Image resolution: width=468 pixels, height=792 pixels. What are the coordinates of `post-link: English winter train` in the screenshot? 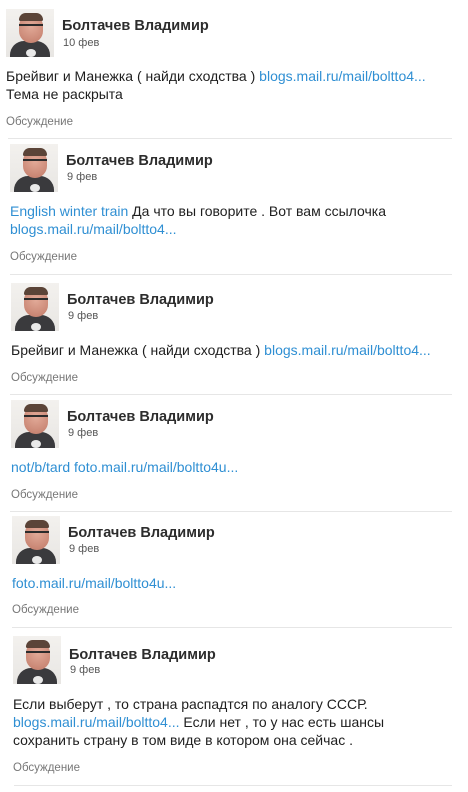 It's located at (69, 211).